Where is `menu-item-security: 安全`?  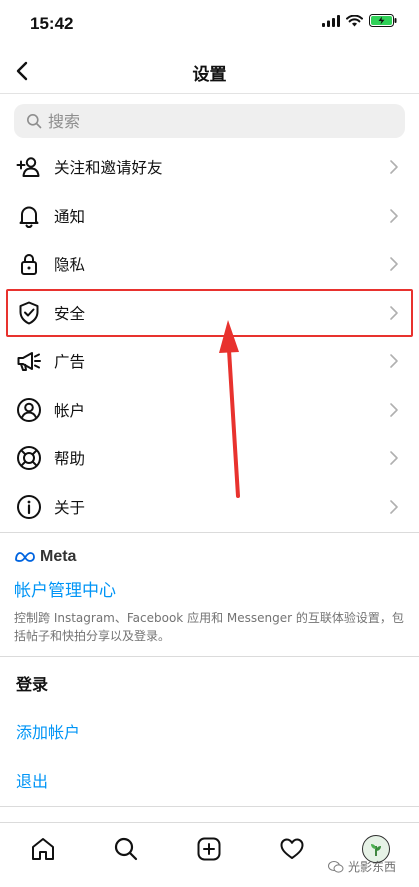
menu-item-security: 安全 is located at coordinates (209, 312).